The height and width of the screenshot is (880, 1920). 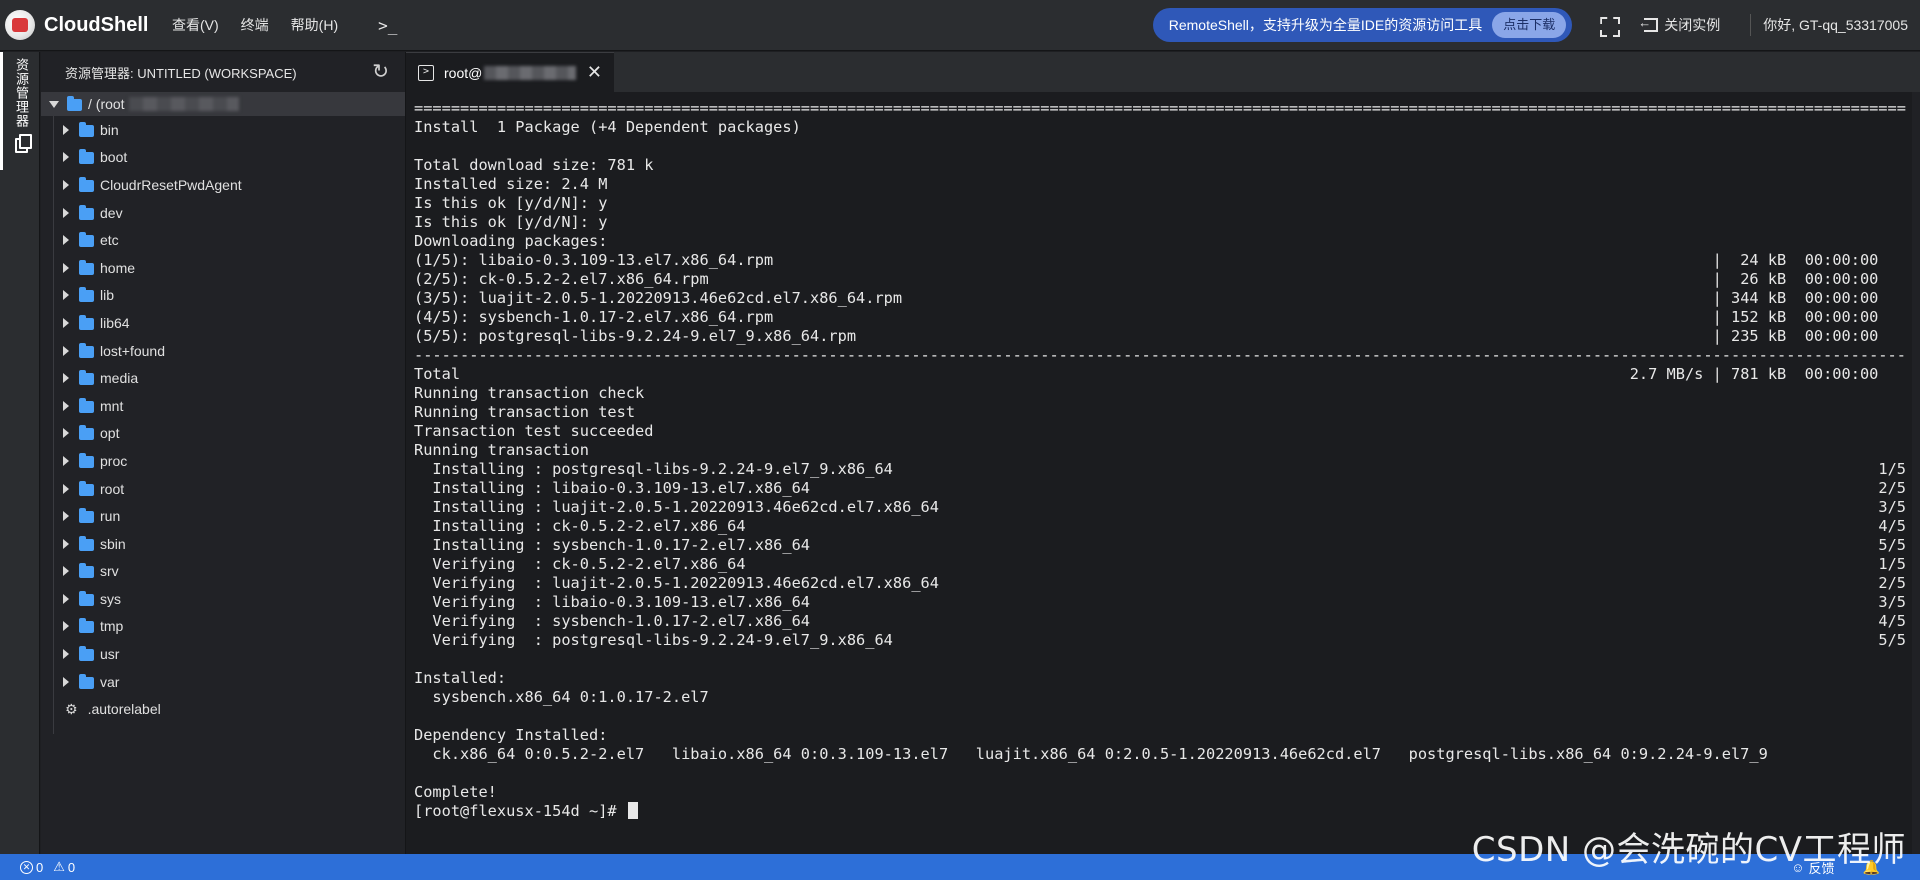 What do you see at coordinates (223, 709) in the screenshot?
I see `tree-file: ⚙ .autorelabel` at bounding box center [223, 709].